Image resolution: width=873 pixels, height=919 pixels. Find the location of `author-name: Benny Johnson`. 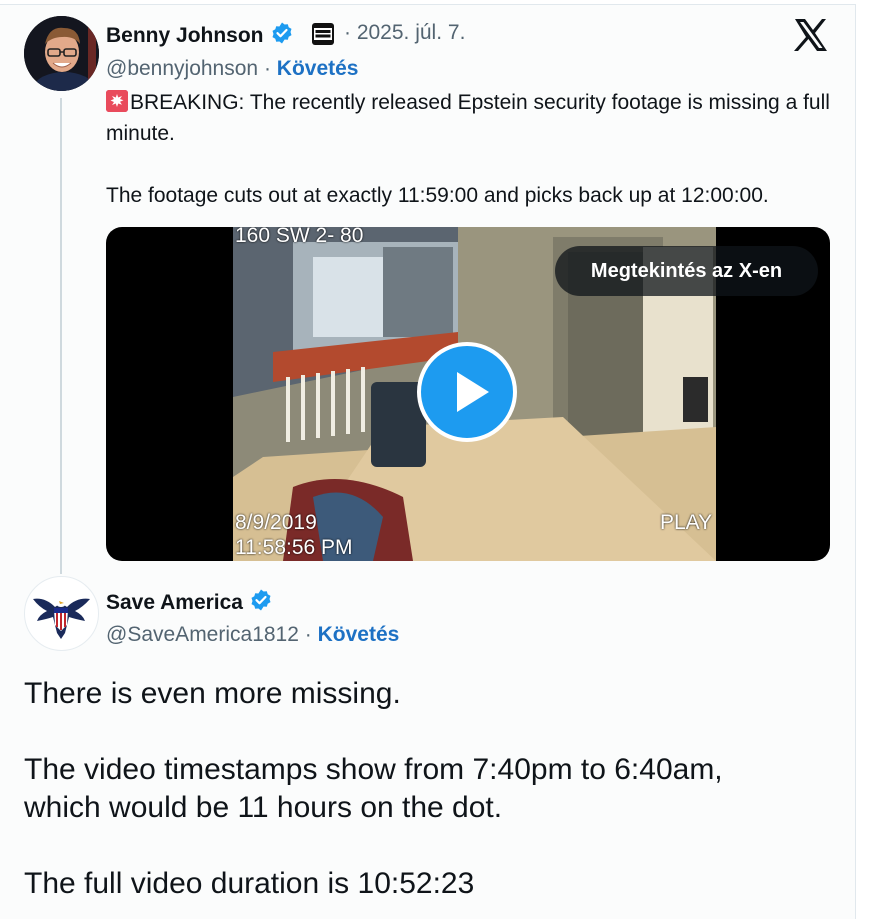

author-name: Benny Johnson is located at coordinates (185, 35).